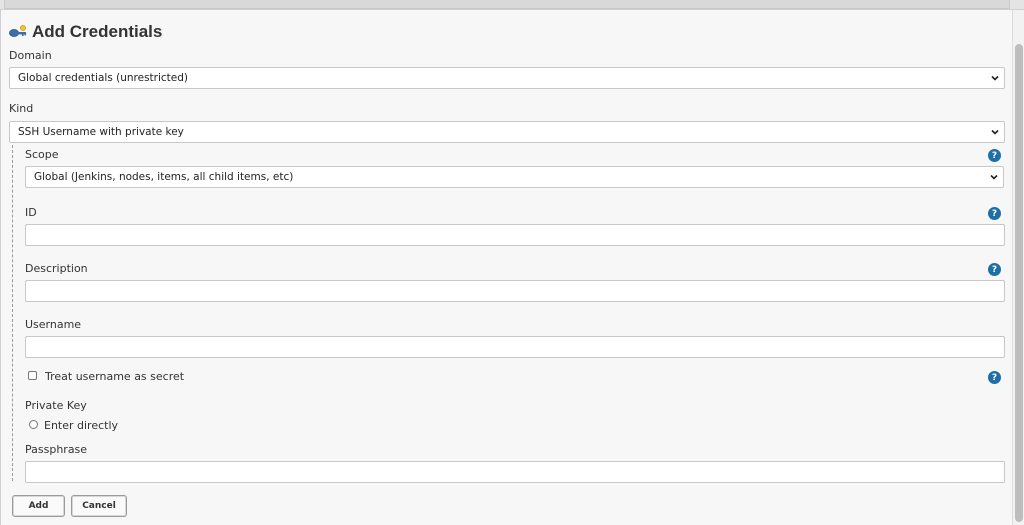 The width and height of the screenshot is (1024, 525). I want to click on top-bar, so click(512, 5).